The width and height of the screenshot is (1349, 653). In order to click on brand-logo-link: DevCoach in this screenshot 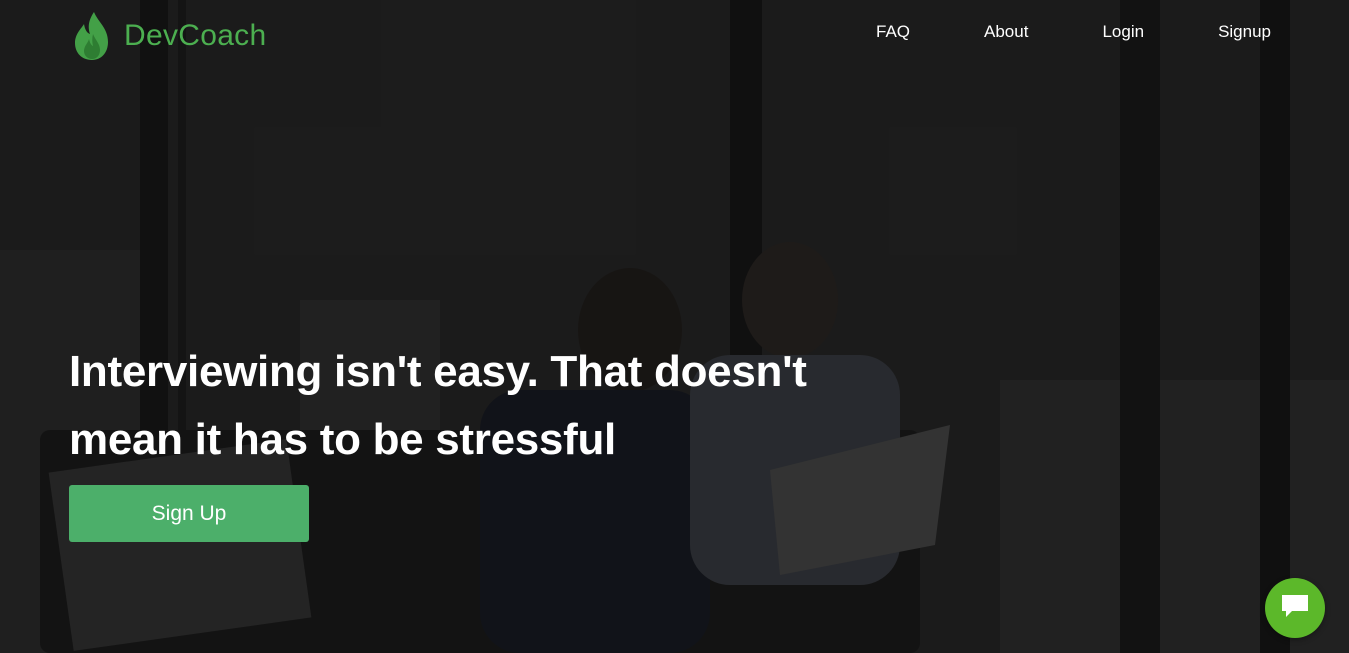, I will do `click(169, 36)`.